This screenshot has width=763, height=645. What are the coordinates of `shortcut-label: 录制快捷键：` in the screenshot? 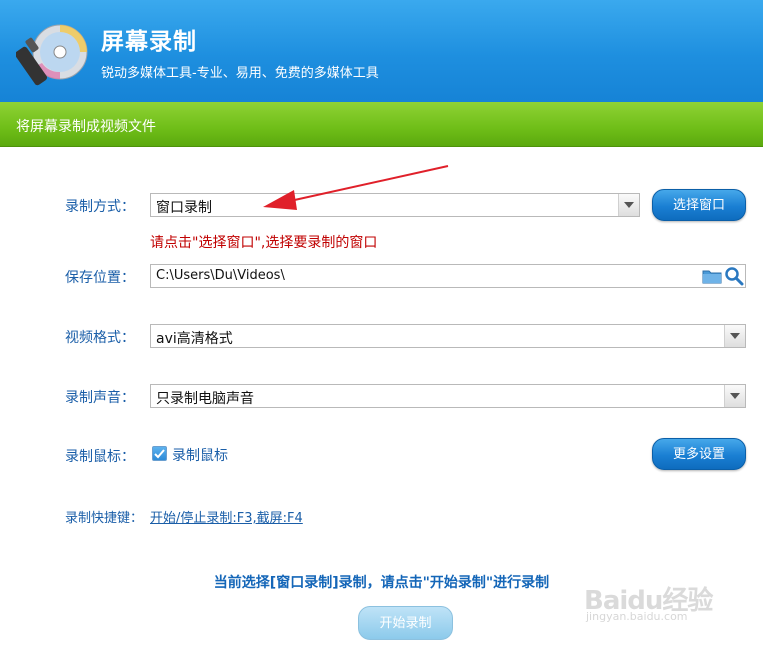 It's located at (104, 518).